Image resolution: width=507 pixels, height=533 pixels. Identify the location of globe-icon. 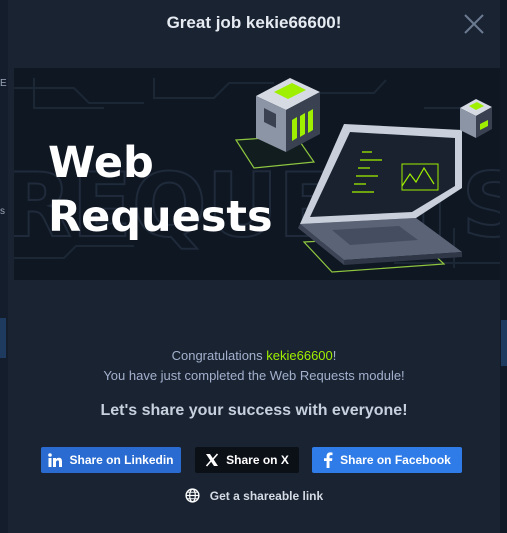
(192, 495).